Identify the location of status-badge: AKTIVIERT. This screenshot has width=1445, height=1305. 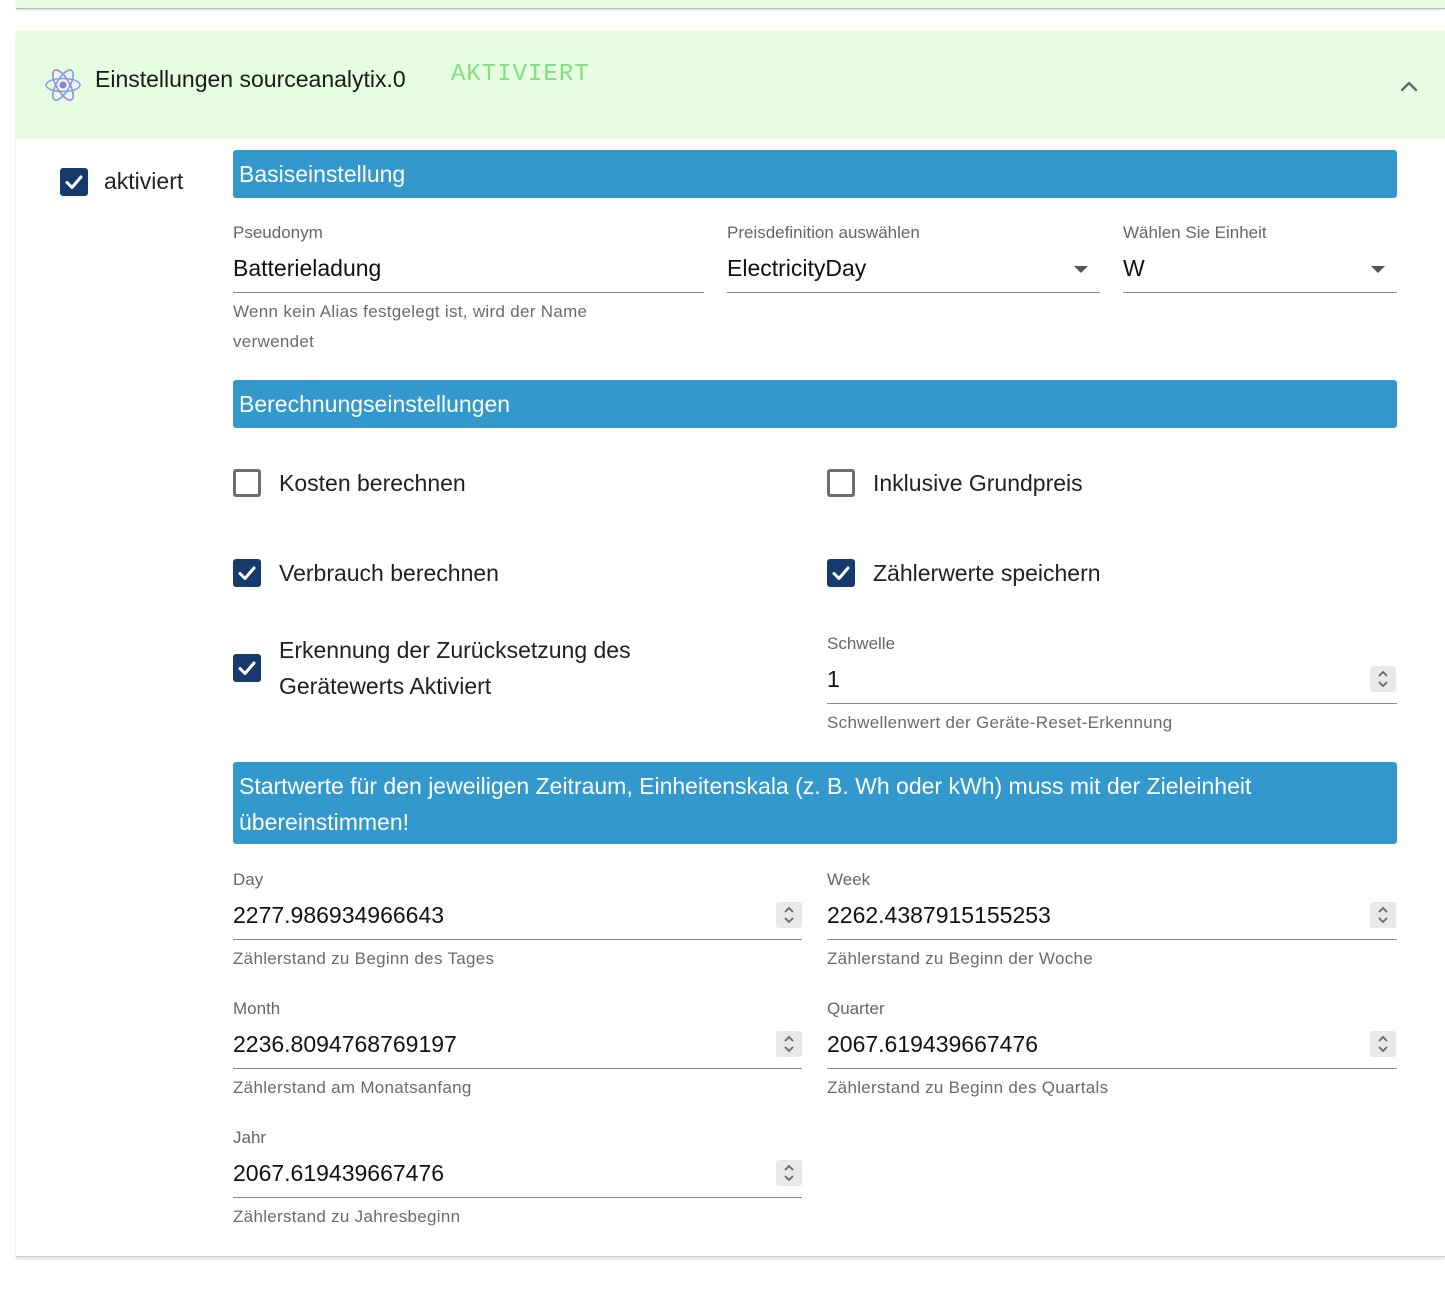
(520, 74).